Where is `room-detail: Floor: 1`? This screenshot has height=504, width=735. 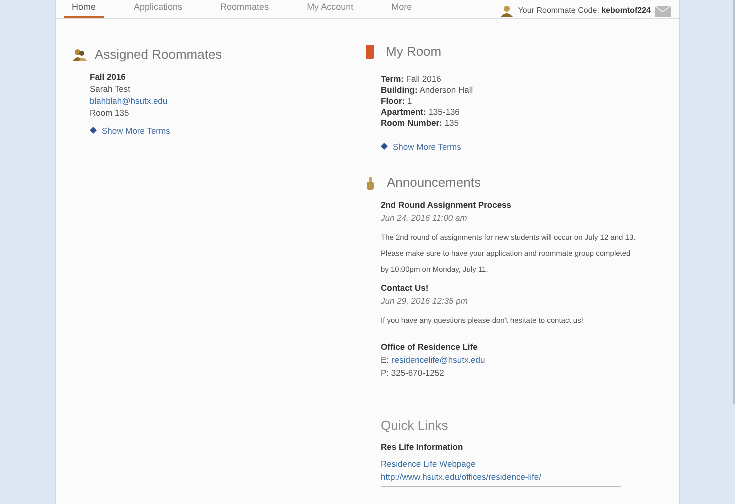 room-detail: Floor: 1 is located at coordinates (397, 101).